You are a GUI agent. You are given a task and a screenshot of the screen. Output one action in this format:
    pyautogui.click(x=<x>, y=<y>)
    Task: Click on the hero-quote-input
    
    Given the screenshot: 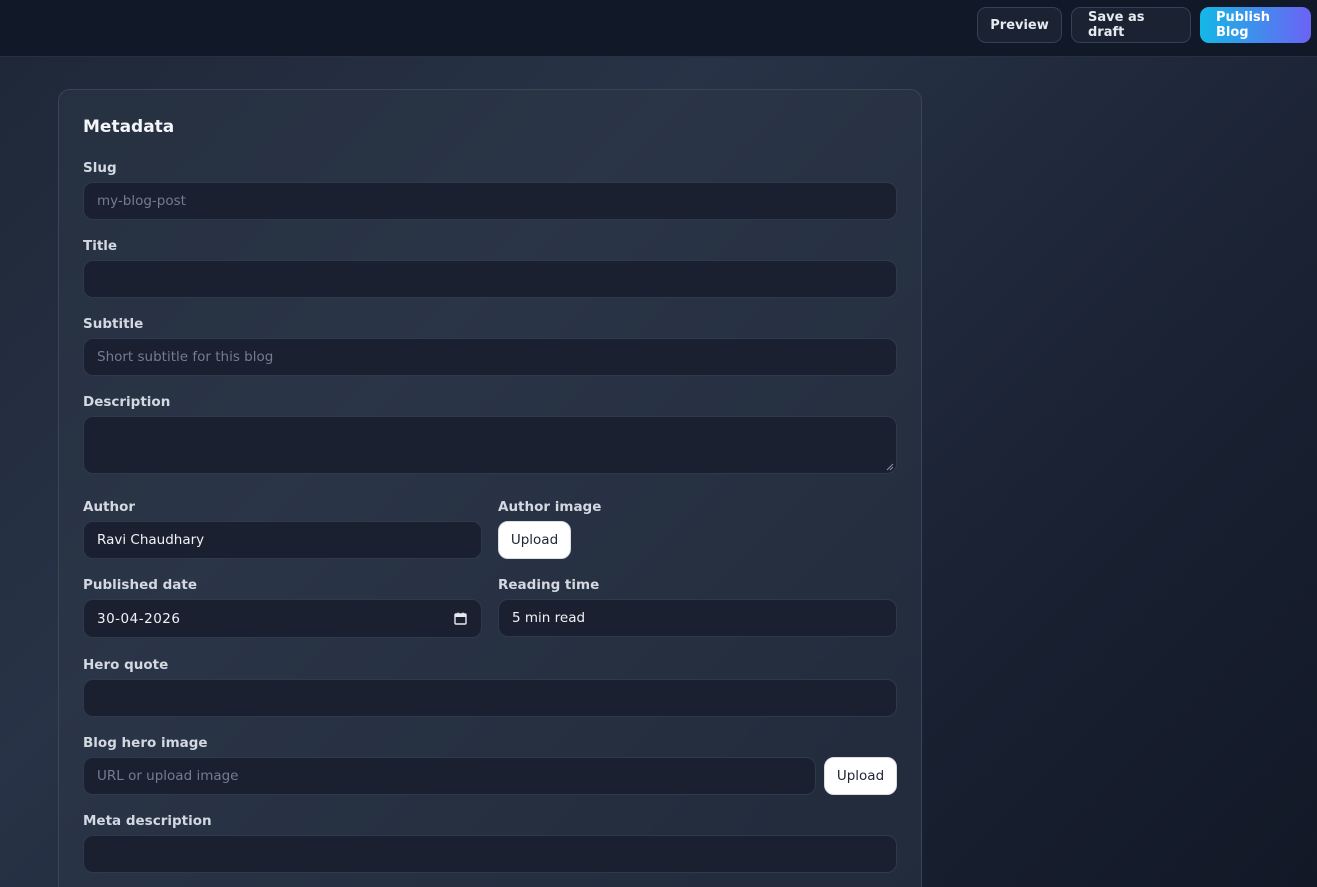 What is the action you would take?
    pyautogui.click(x=490, y=698)
    